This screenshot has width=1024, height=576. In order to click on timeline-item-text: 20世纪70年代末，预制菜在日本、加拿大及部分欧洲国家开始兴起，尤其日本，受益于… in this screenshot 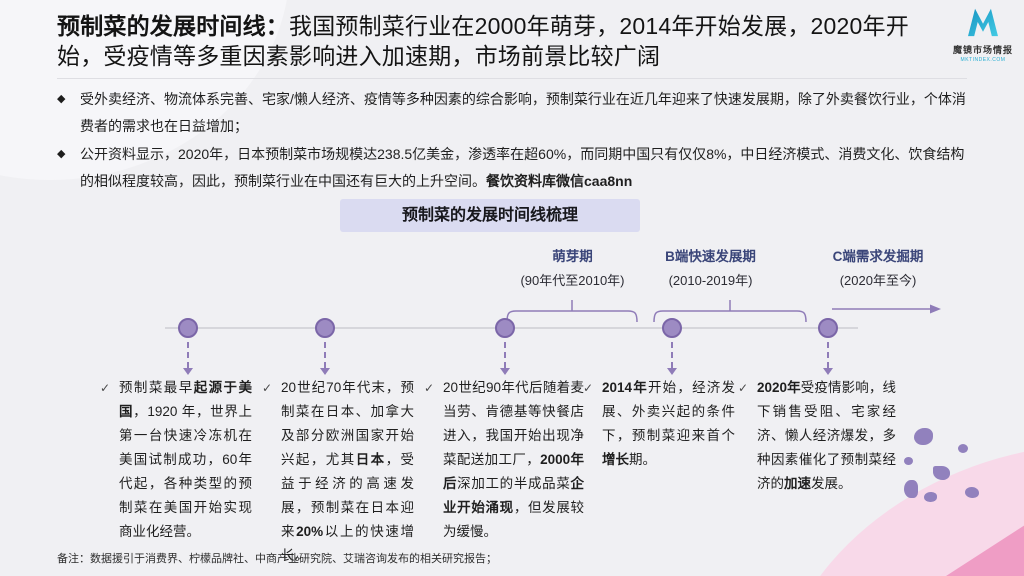, I will do `click(347, 472)`.